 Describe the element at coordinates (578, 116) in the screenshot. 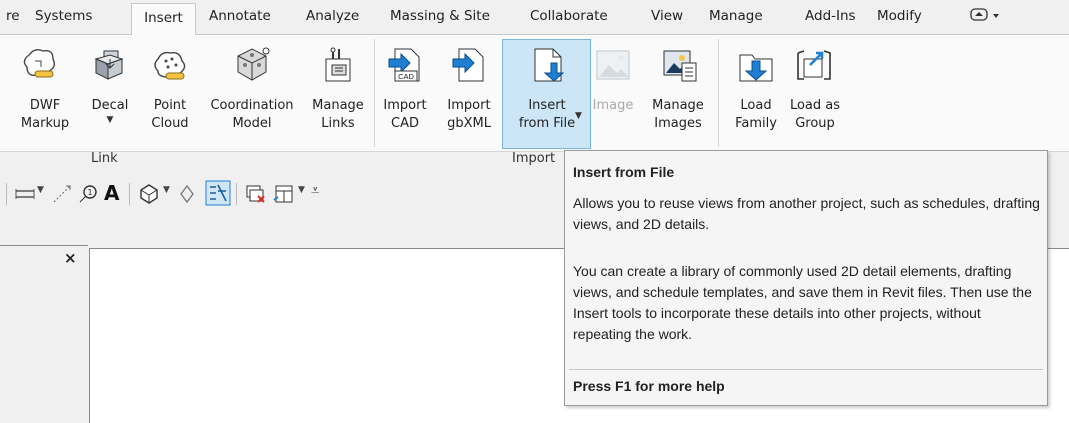

I see `insert-from-file-dropdown-icon: ▼` at that location.